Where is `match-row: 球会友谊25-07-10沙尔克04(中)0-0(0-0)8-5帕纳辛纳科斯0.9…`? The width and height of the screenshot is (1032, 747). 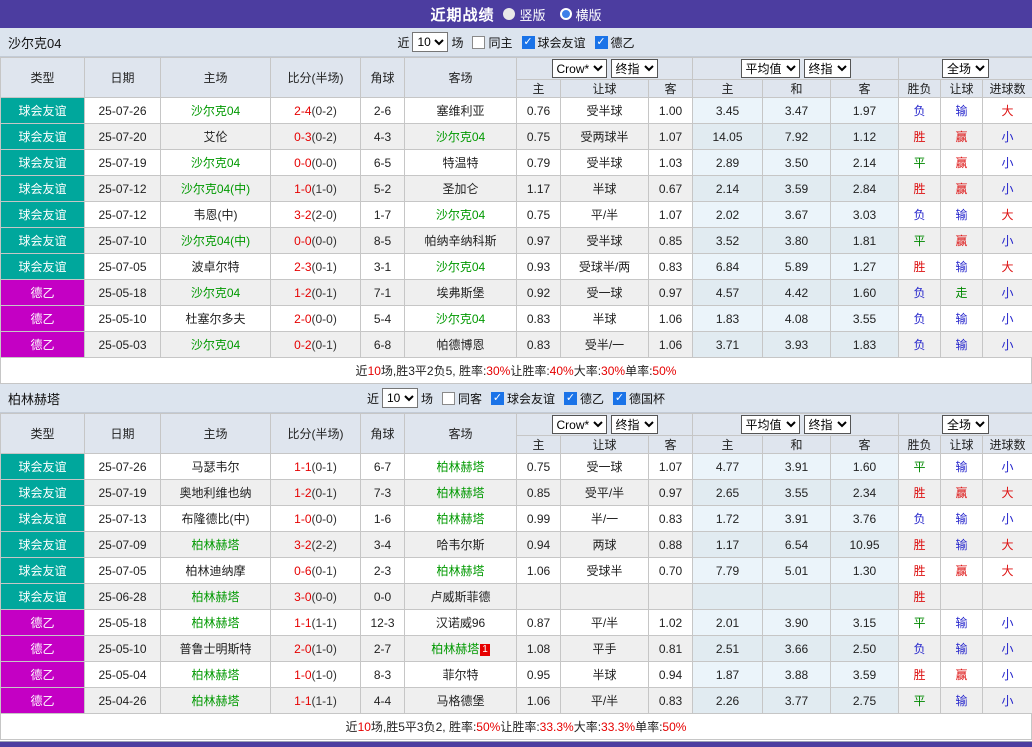 match-row: 球会友谊25-07-10沙尔克04(中)0-0(0-0)8-5帕纳辛纳科斯0.9… is located at coordinates (516, 241).